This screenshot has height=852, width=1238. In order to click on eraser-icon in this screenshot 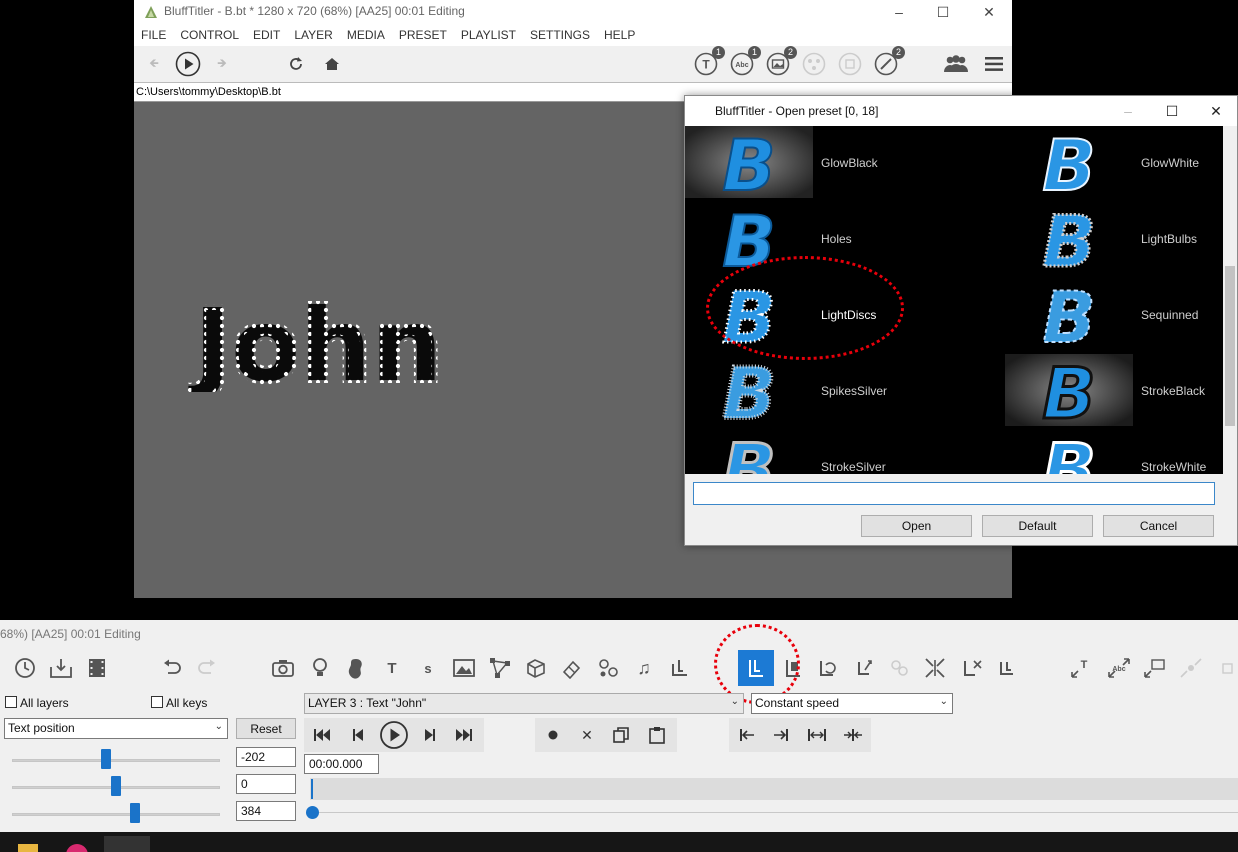, I will do `click(572, 668)`.